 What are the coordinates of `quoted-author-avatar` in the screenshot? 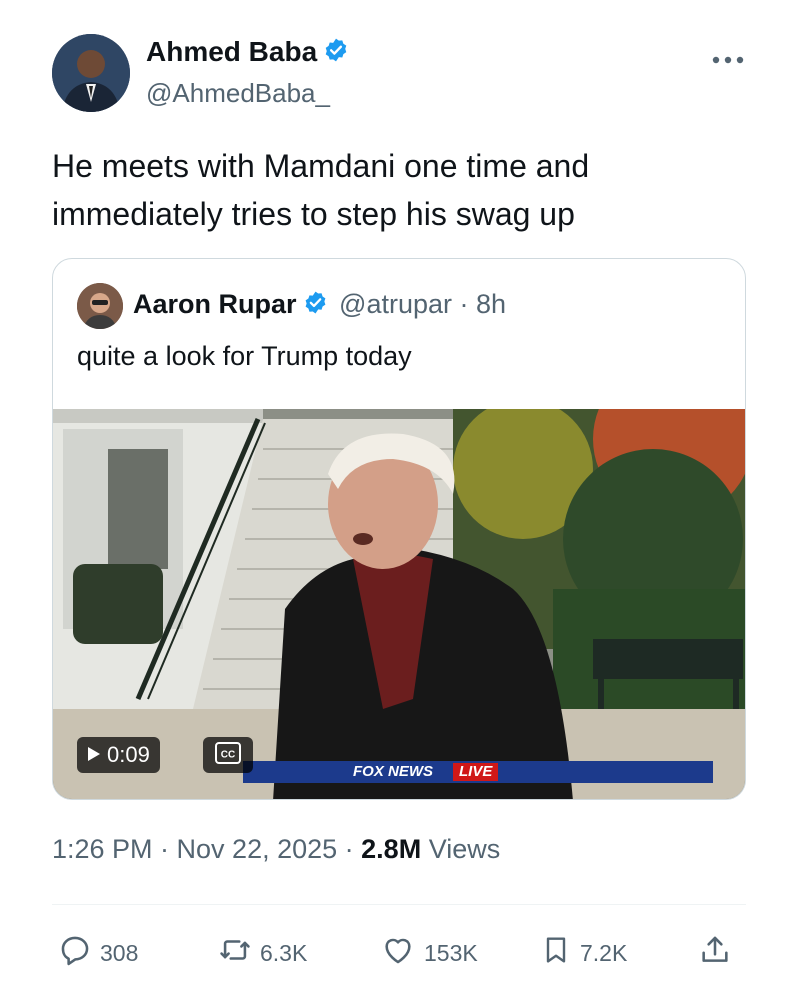 It's located at (100, 306).